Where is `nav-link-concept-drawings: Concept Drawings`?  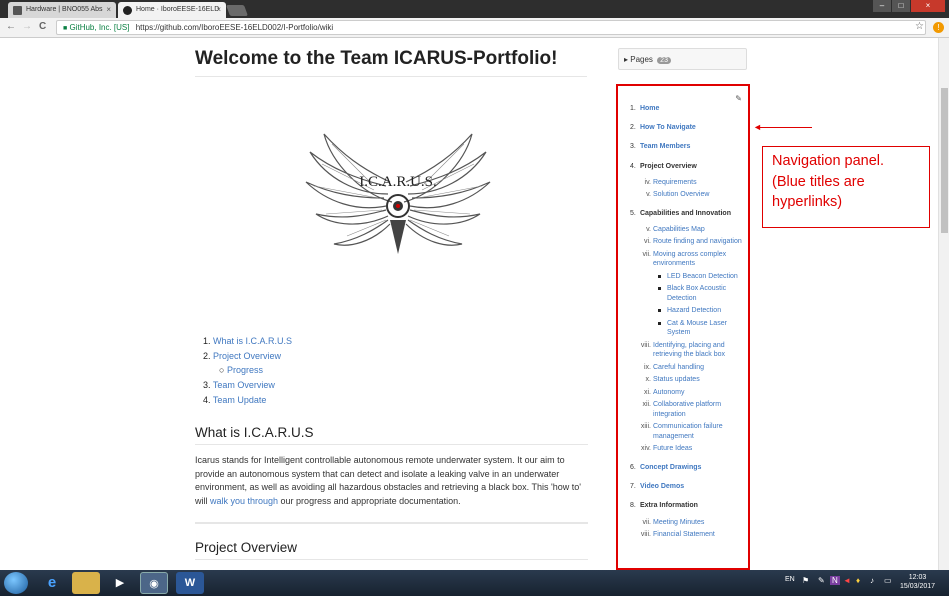 nav-link-concept-drawings: Concept Drawings is located at coordinates (670, 467).